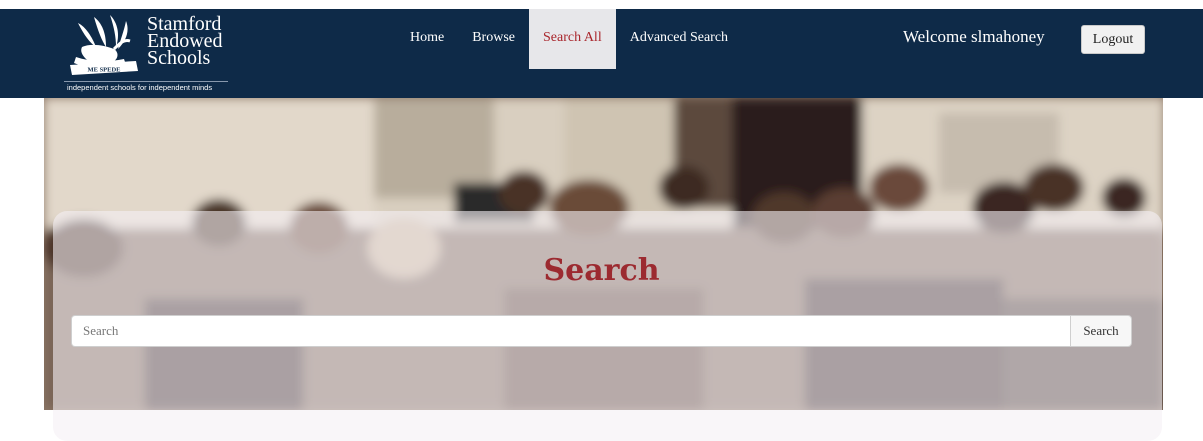 This screenshot has height=441, width=1203. What do you see at coordinates (427, 39) in the screenshot?
I see `nav-home: Home` at bounding box center [427, 39].